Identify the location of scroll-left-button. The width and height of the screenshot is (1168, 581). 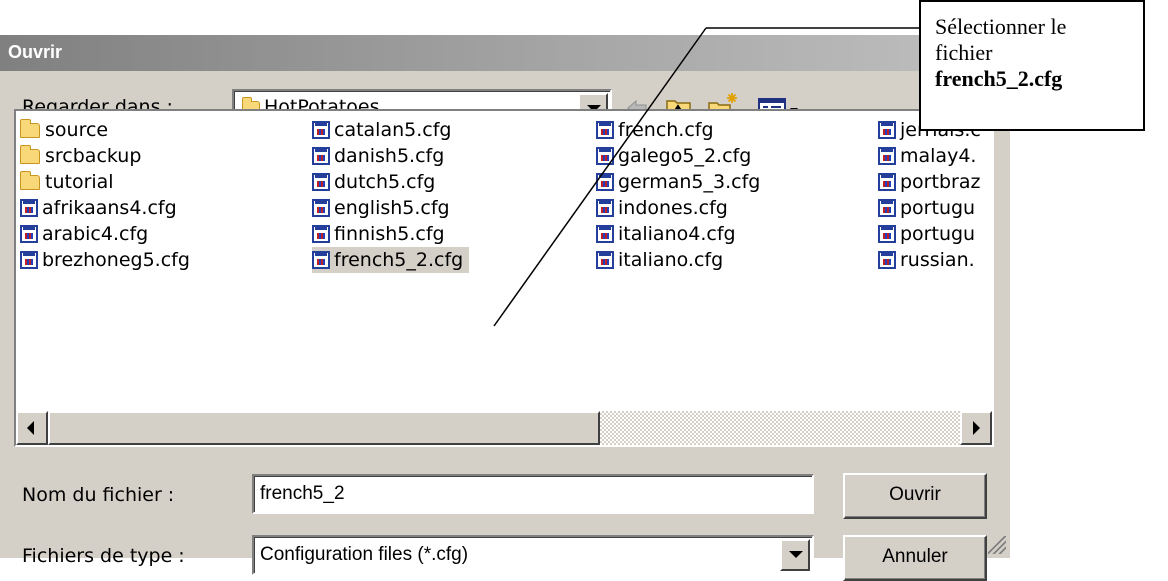
(32, 428).